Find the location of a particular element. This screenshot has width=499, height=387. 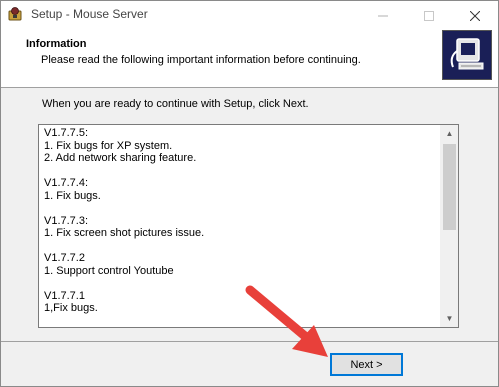

setup-app-icon is located at coordinates (15, 14).